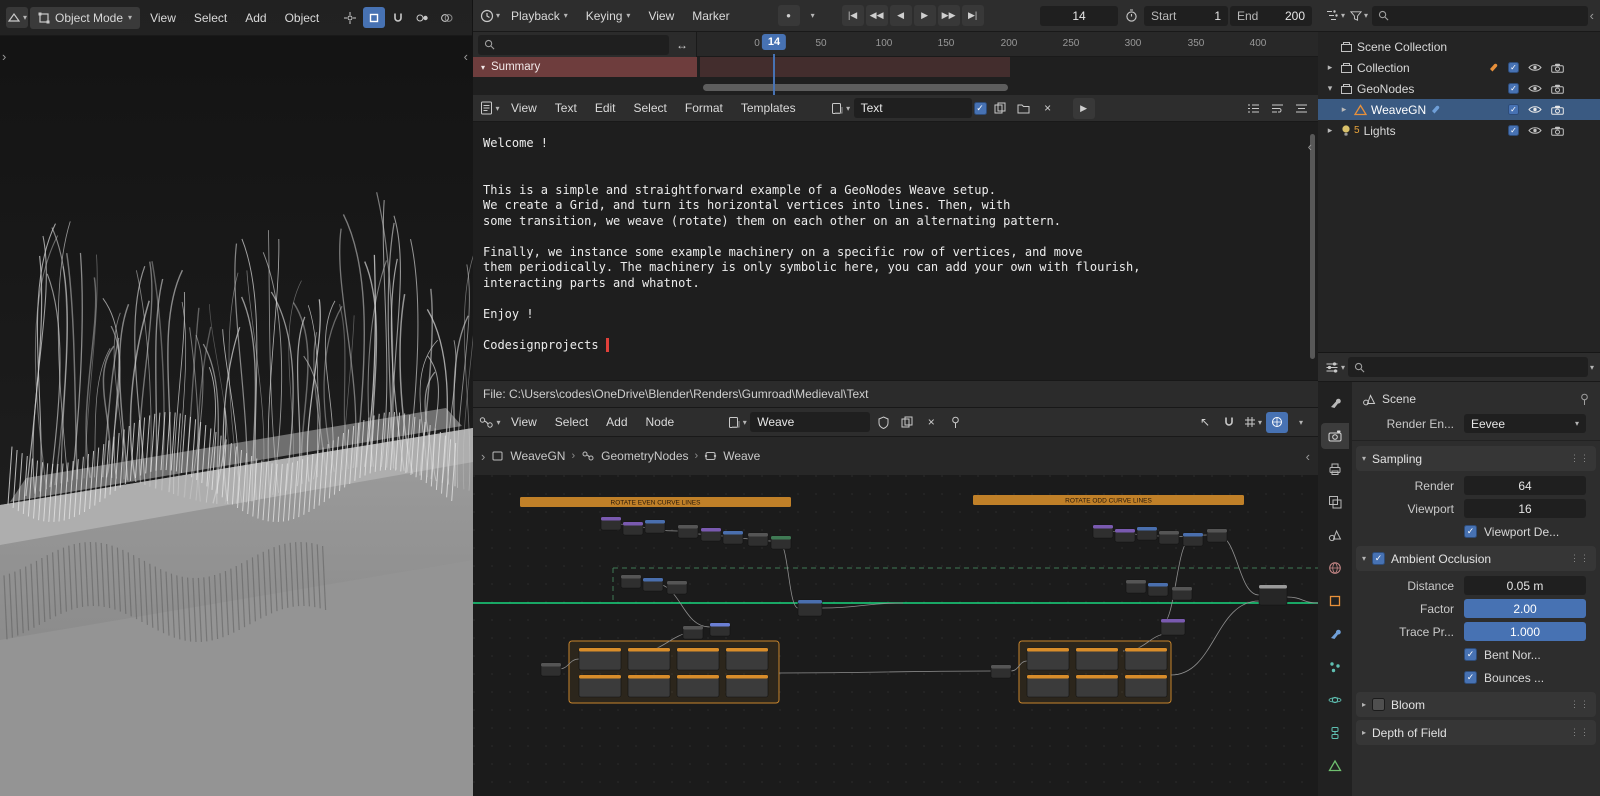 The height and width of the screenshot is (796, 1600). Describe the element at coordinates (1253, 108) in the screenshot. I see `line-numbers-icon` at that location.